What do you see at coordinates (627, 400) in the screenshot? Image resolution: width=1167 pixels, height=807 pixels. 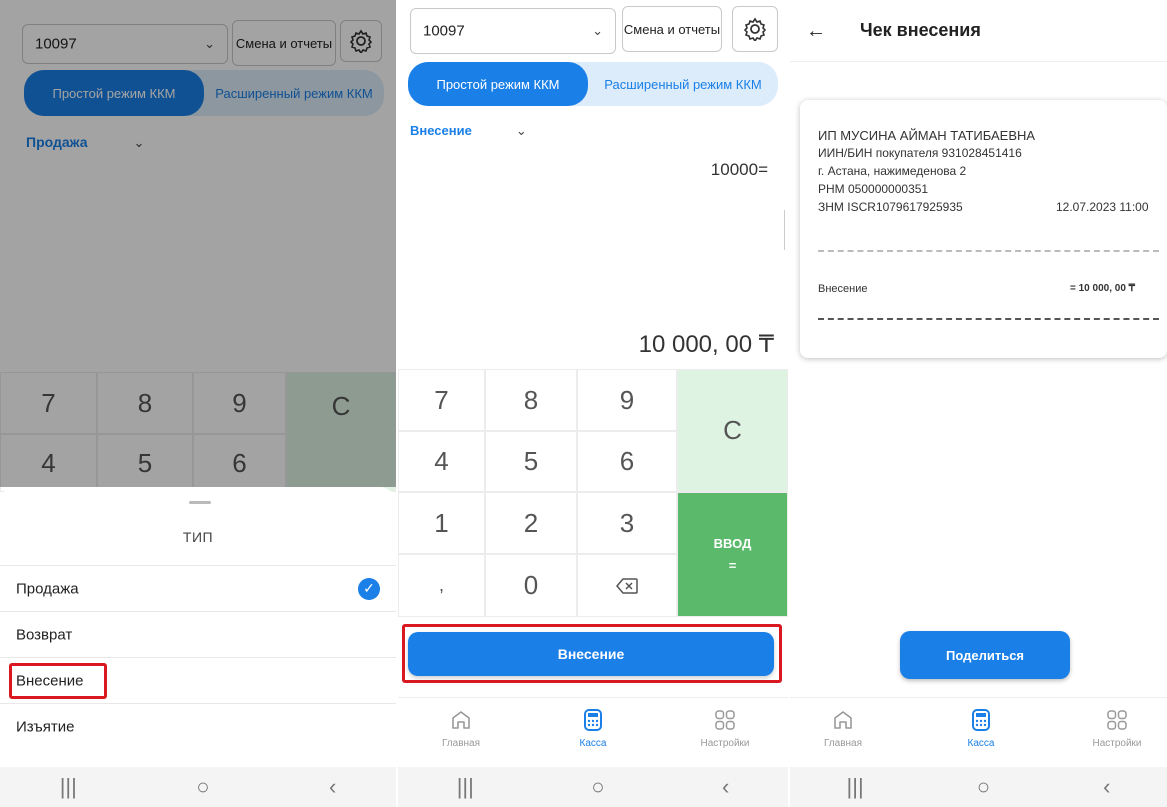 I see `key-9: 9` at bounding box center [627, 400].